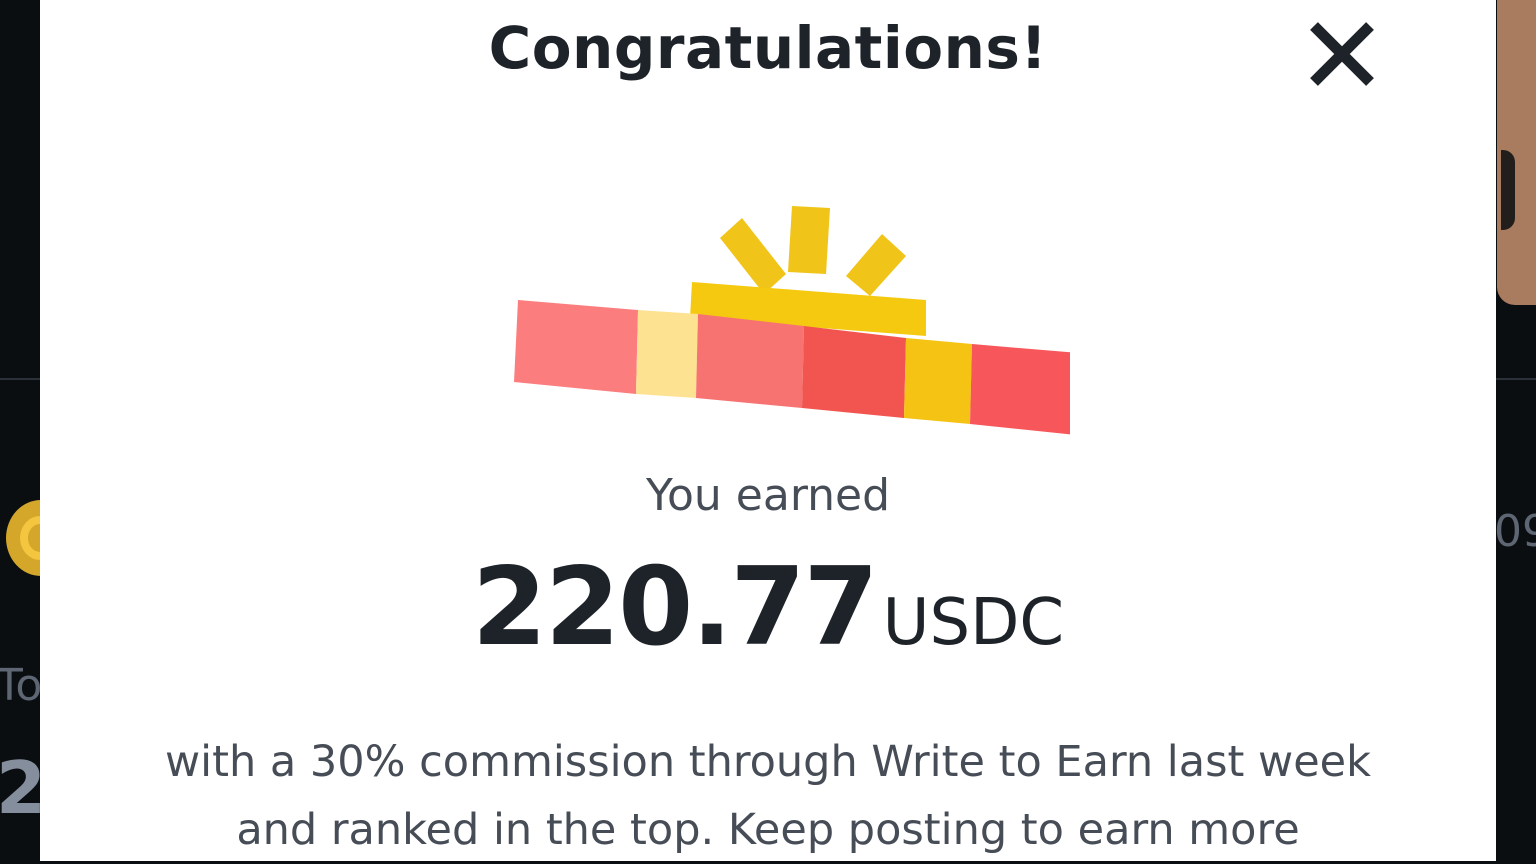 This screenshot has width=1536, height=864. I want to click on modal-title: Congratulations!, so click(768, 48).